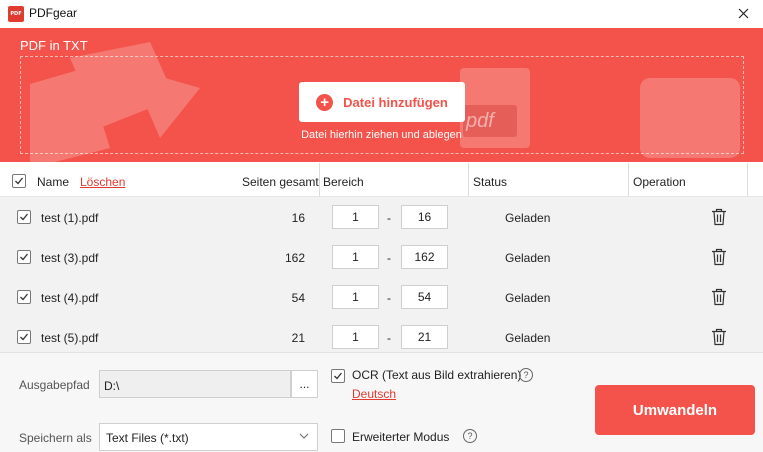  I want to click on file-name: test (4).pdf, so click(70, 298).